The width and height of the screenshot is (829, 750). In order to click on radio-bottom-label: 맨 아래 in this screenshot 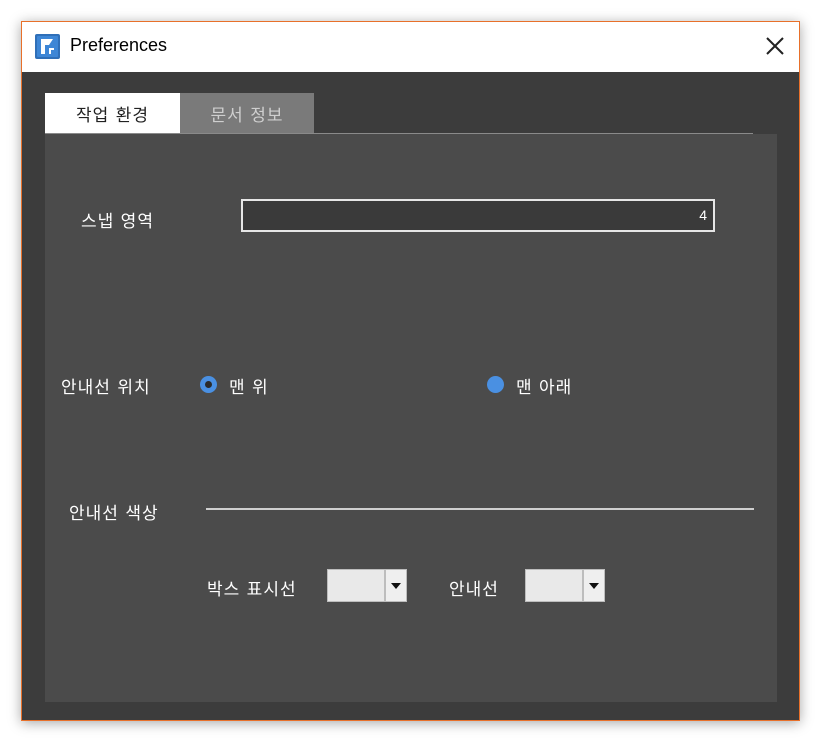, I will do `click(544, 385)`.